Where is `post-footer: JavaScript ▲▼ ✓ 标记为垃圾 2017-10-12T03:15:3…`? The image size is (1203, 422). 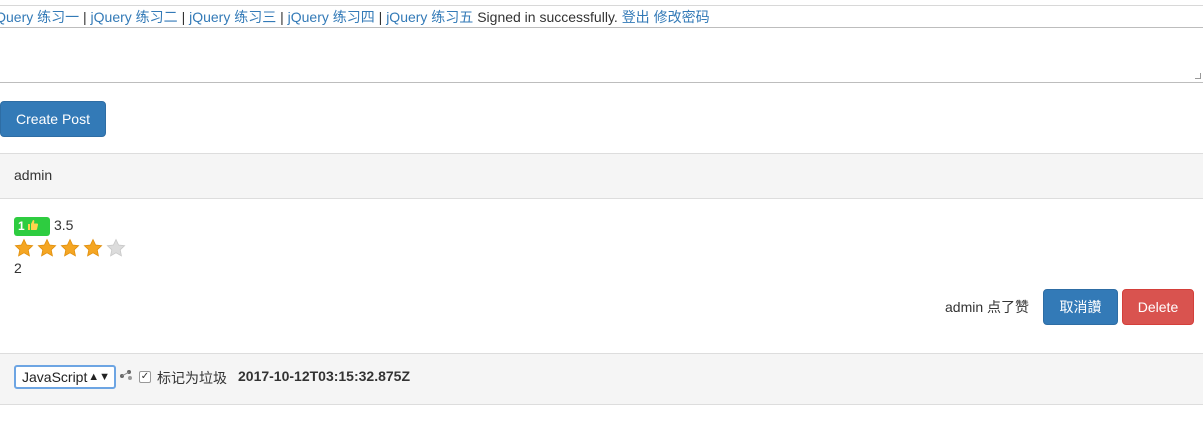
post-footer: JavaScript ▲▼ ✓ 标记为垃圾 2017-10-12T03:15:3… is located at coordinates (601, 379).